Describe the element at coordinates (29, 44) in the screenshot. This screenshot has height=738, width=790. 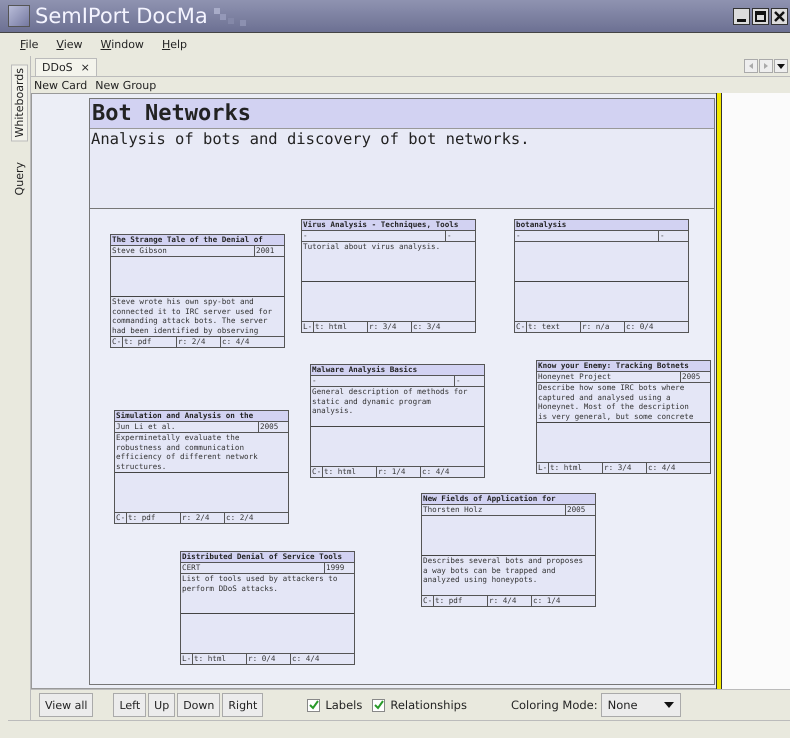
I see `menu-item: File` at that location.